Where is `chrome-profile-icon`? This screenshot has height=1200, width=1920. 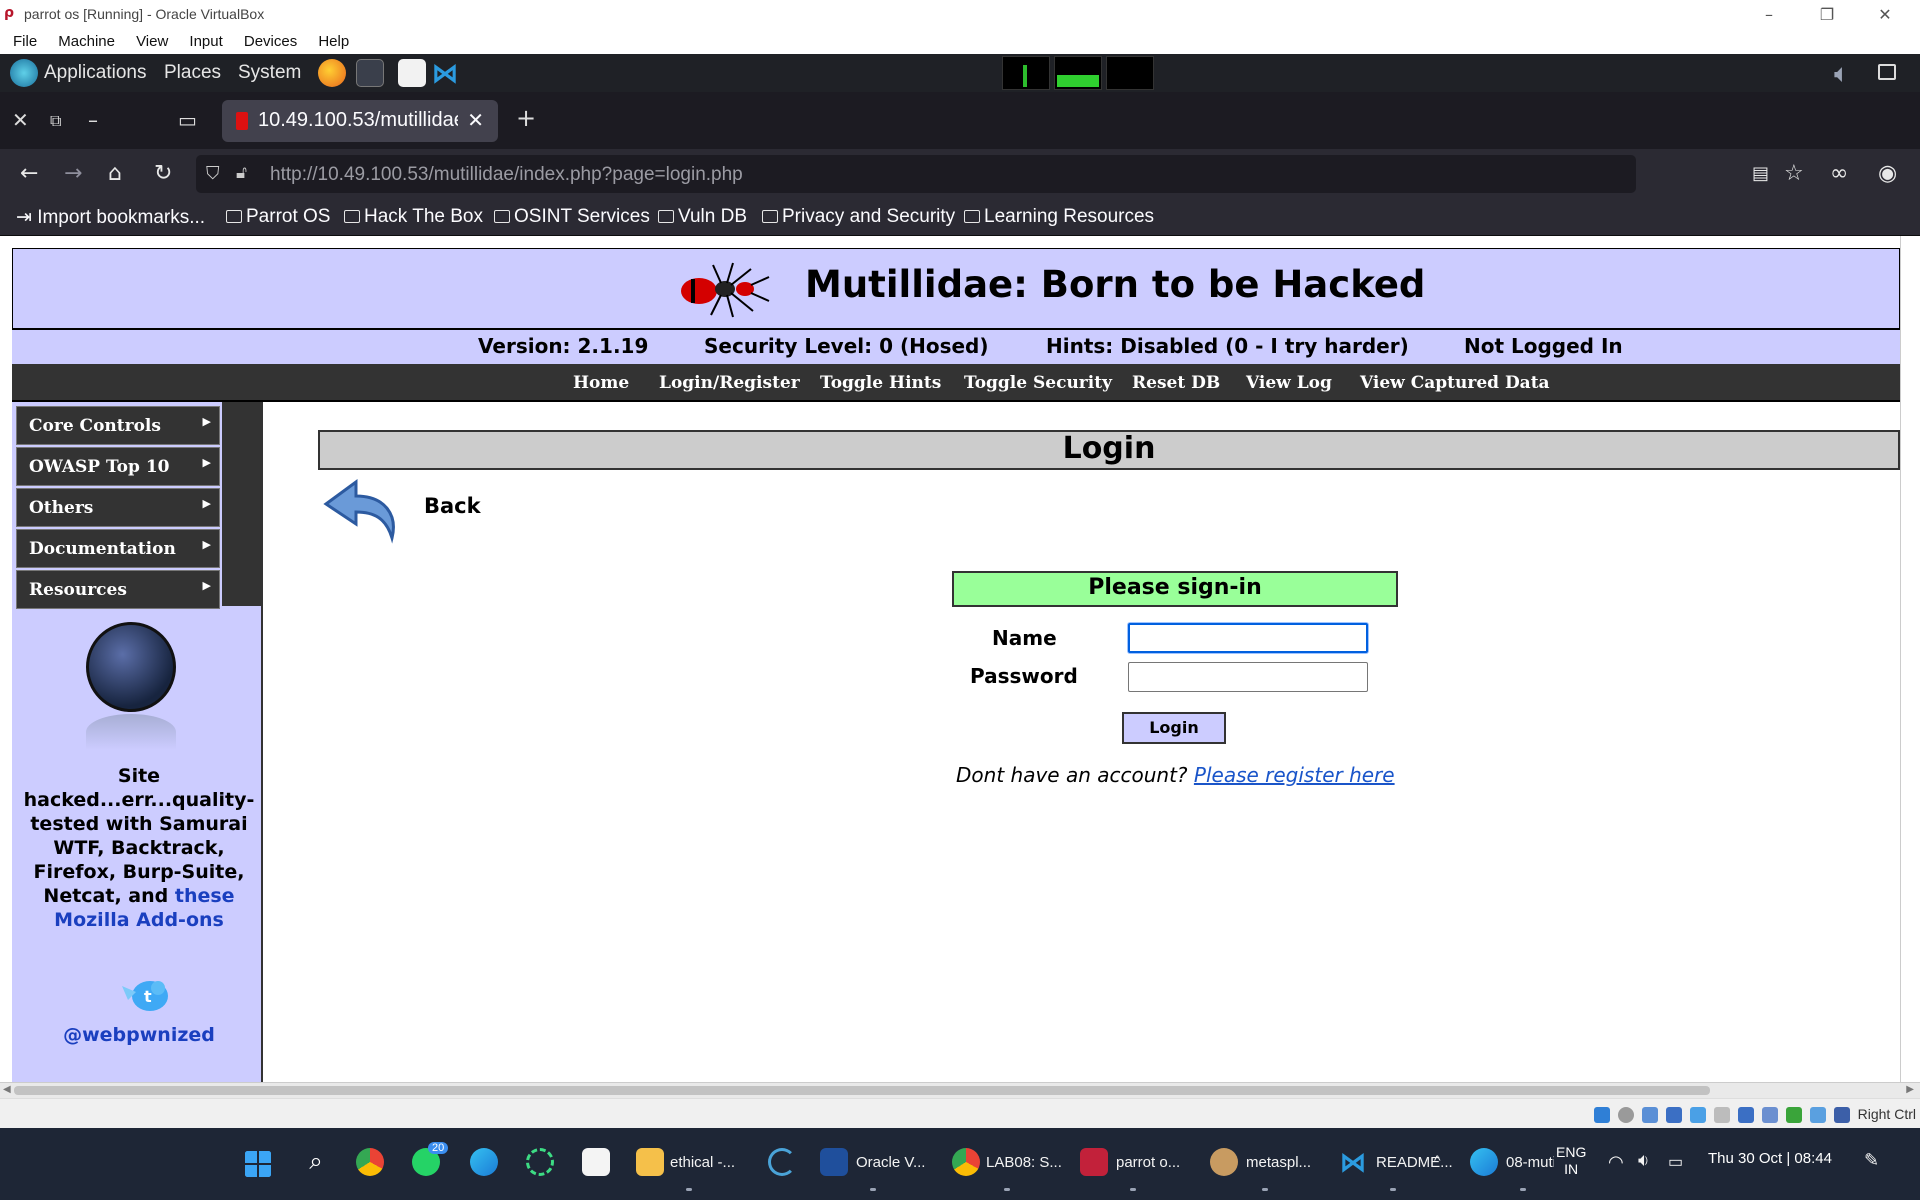
chrome-profile-icon is located at coordinates (966, 1162).